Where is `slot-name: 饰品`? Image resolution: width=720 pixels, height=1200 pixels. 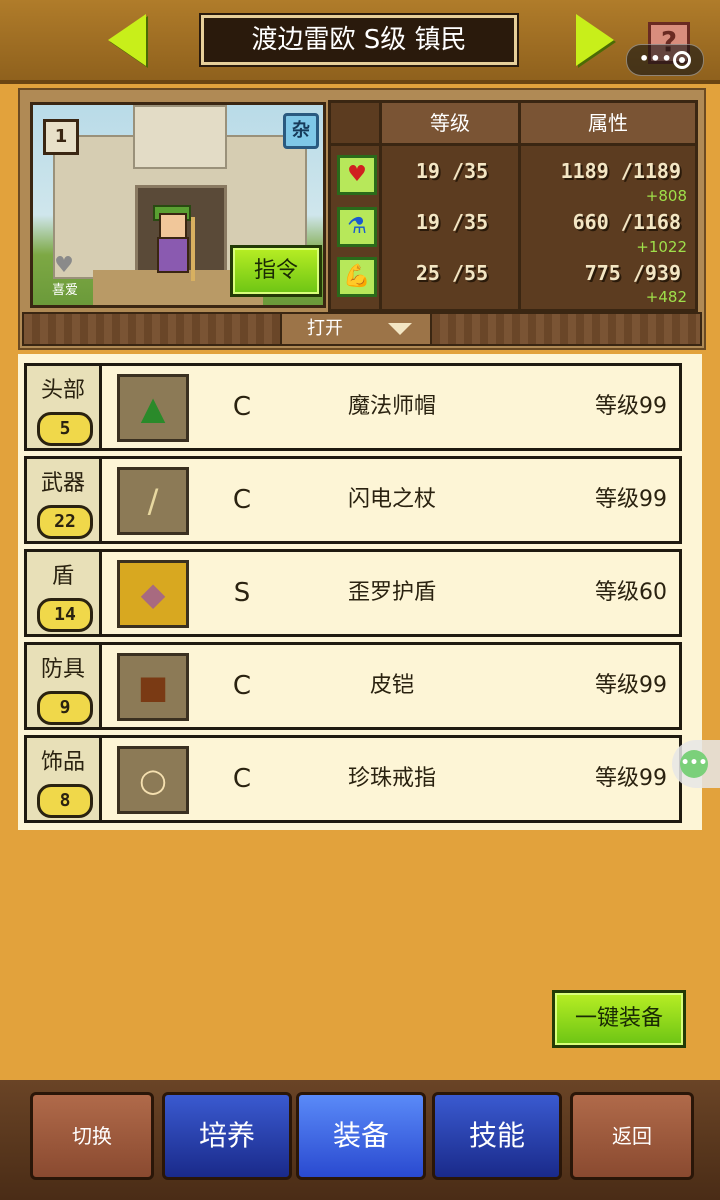
slot-name: 饰品 is located at coordinates (62, 762).